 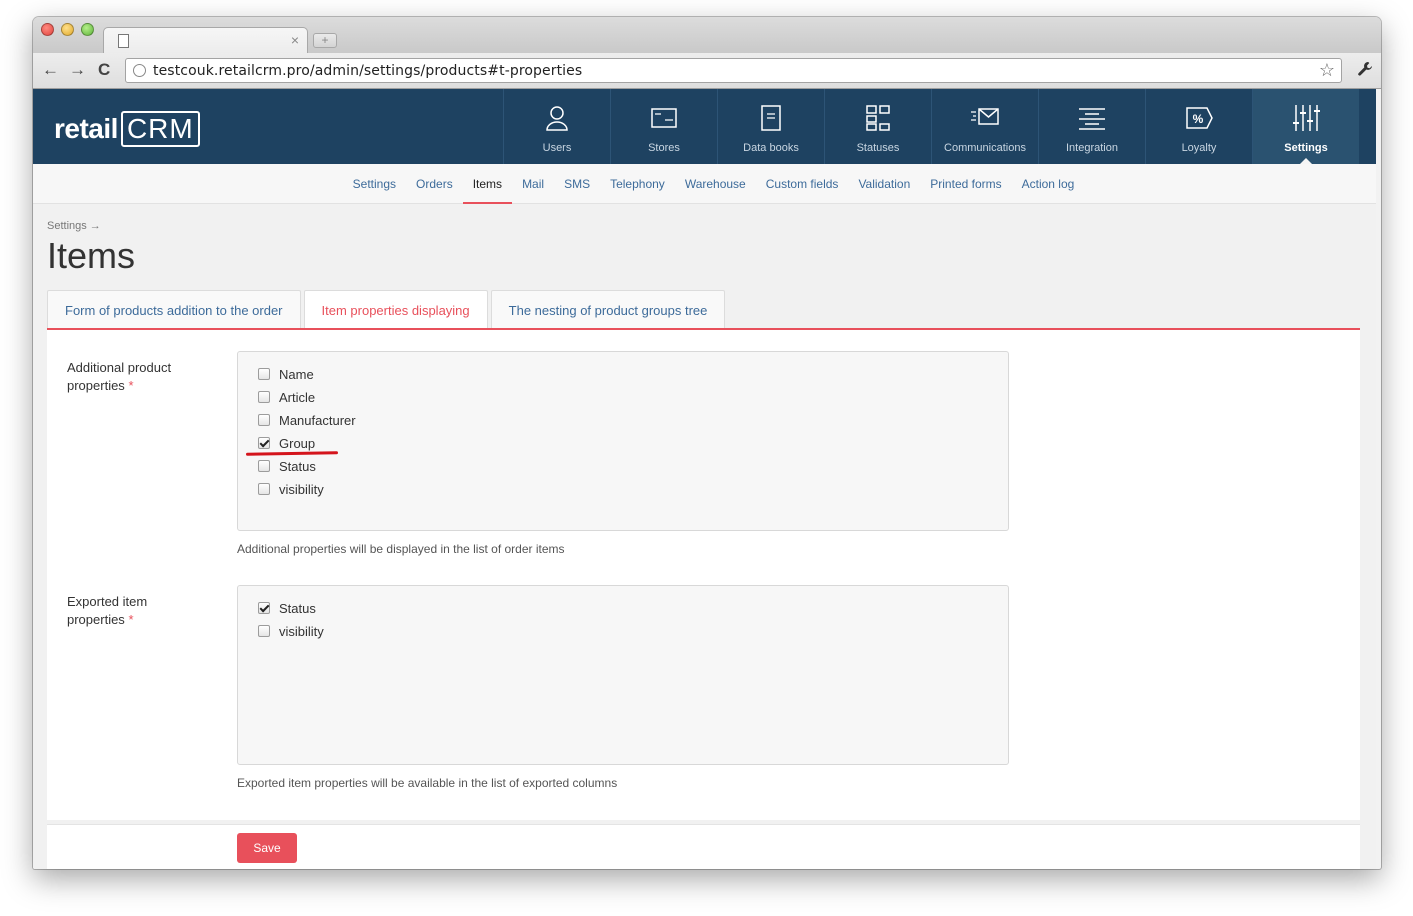 I want to click on nav-label: Integration, so click(x=1092, y=148).